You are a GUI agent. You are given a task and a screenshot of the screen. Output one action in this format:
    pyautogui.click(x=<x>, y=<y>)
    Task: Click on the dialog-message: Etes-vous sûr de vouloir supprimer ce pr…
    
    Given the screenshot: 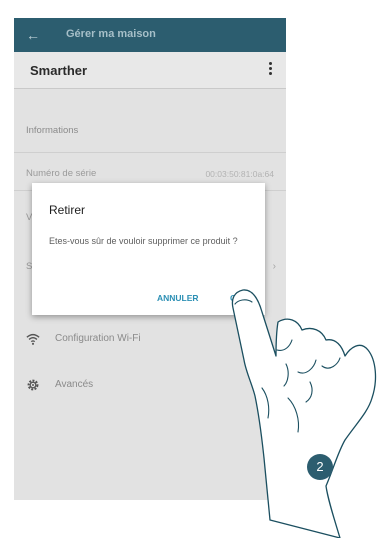 What is the action you would take?
    pyautogui.click(x=143, y=241)
    